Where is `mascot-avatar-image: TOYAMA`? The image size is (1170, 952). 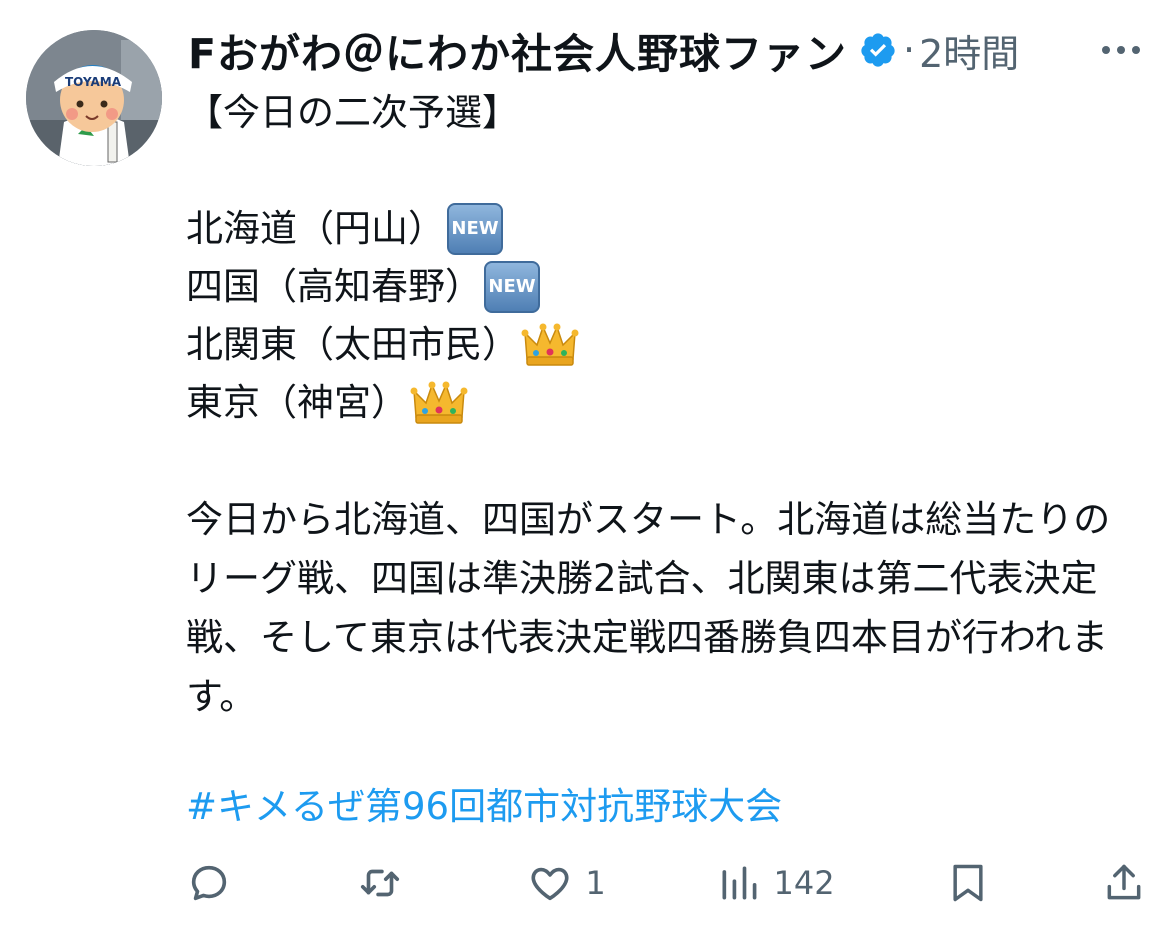 mascot-avatar-image: TOYAMA is located at coordinates (94, 98).